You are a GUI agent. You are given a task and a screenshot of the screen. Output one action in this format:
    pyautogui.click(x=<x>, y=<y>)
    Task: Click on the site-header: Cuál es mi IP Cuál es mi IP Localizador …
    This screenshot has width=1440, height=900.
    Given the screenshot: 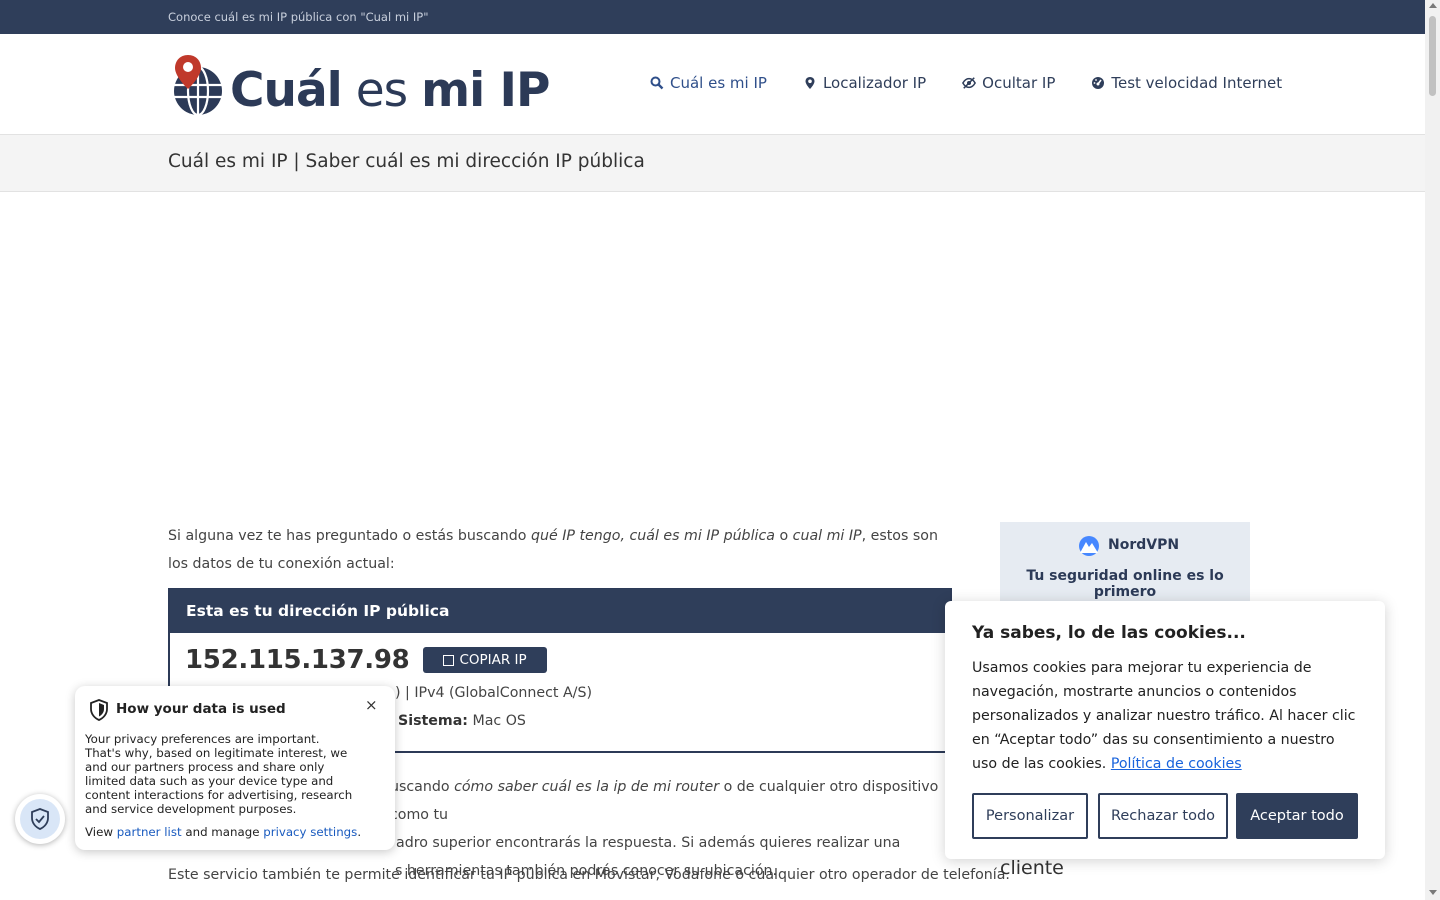 What is the action you would take?
    pyautogui.click(x=712, y=84)
    